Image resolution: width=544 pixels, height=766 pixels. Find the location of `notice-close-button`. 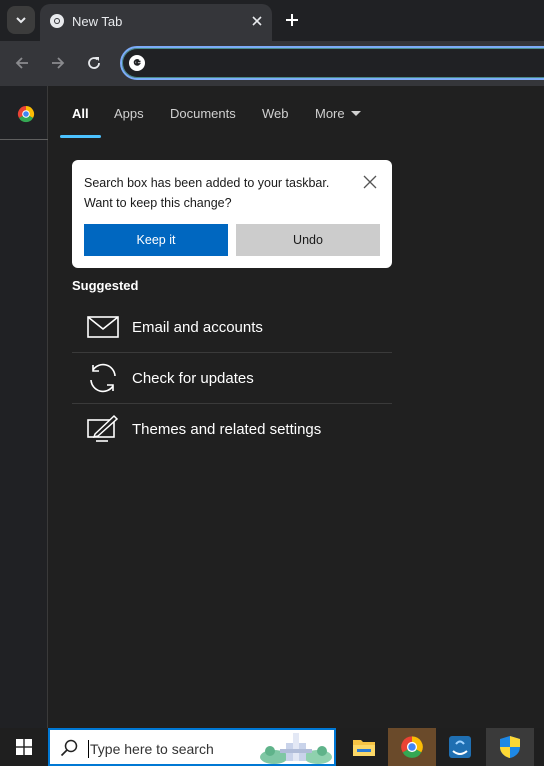

notice-close-button is located at coordinates (370, 182).